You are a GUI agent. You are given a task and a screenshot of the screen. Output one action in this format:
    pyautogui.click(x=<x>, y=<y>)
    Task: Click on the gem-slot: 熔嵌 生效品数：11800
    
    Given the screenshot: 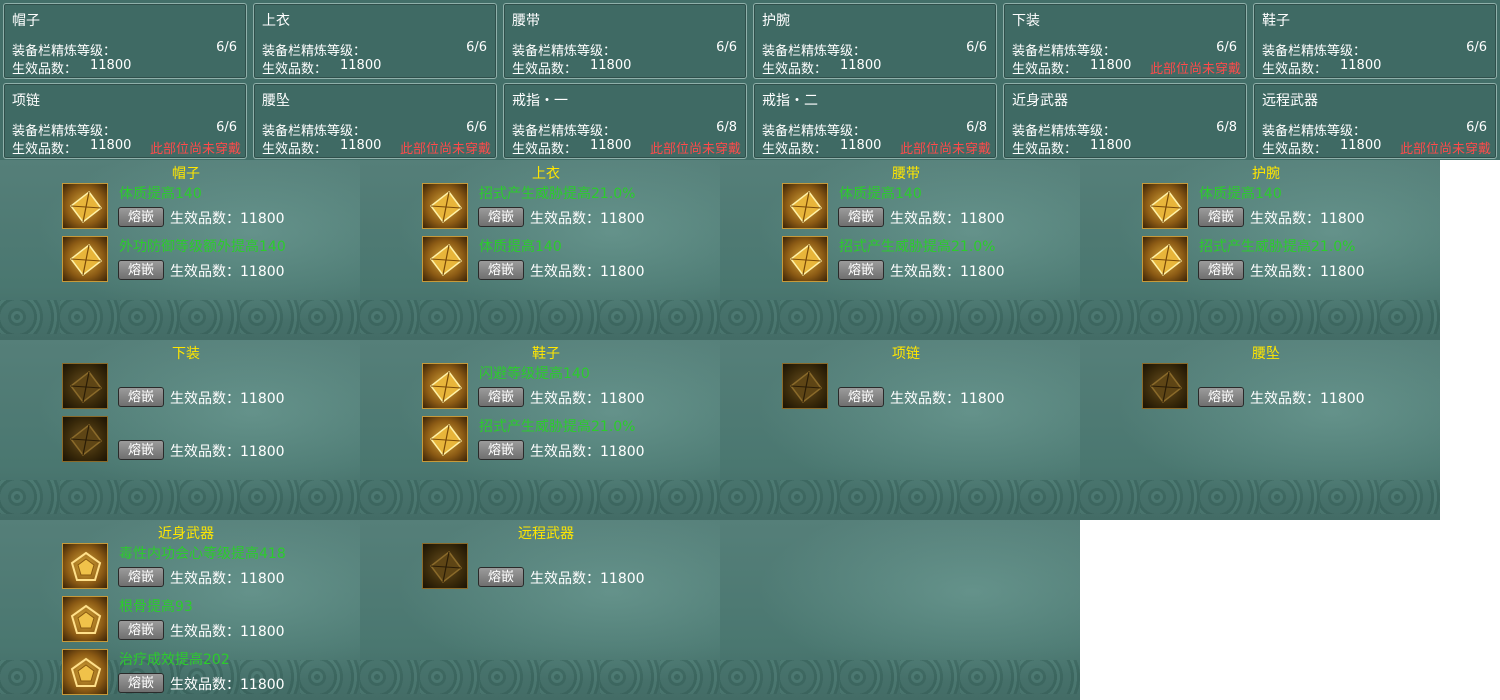 What is the action you would take?
    pyautogui.click(x=207, y=388)
    